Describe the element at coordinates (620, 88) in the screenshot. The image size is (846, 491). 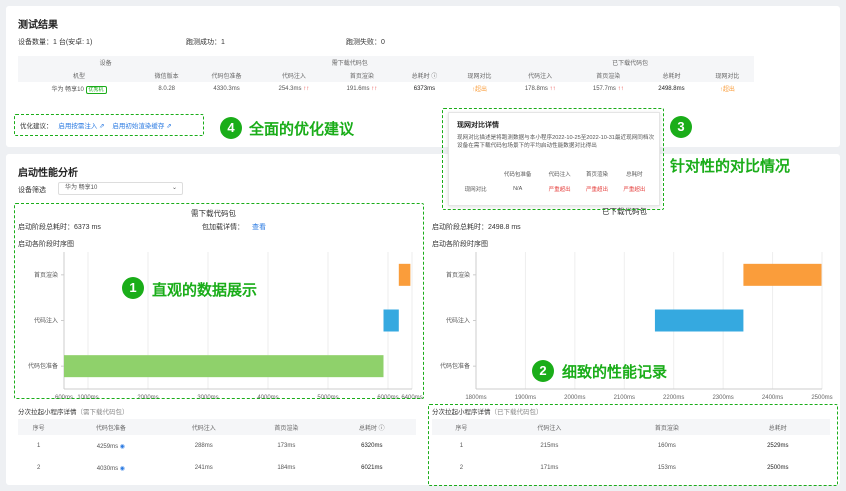
I see `render2-arrows: ↑↑` at that location.